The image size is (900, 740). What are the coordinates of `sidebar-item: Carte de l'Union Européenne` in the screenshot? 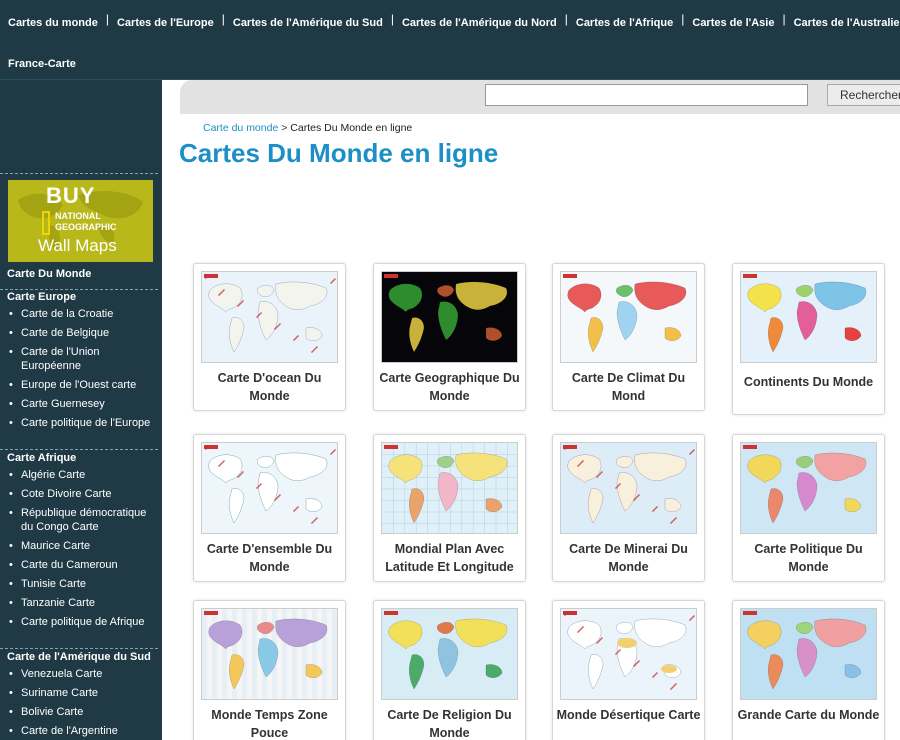 It's located at (81, 359).